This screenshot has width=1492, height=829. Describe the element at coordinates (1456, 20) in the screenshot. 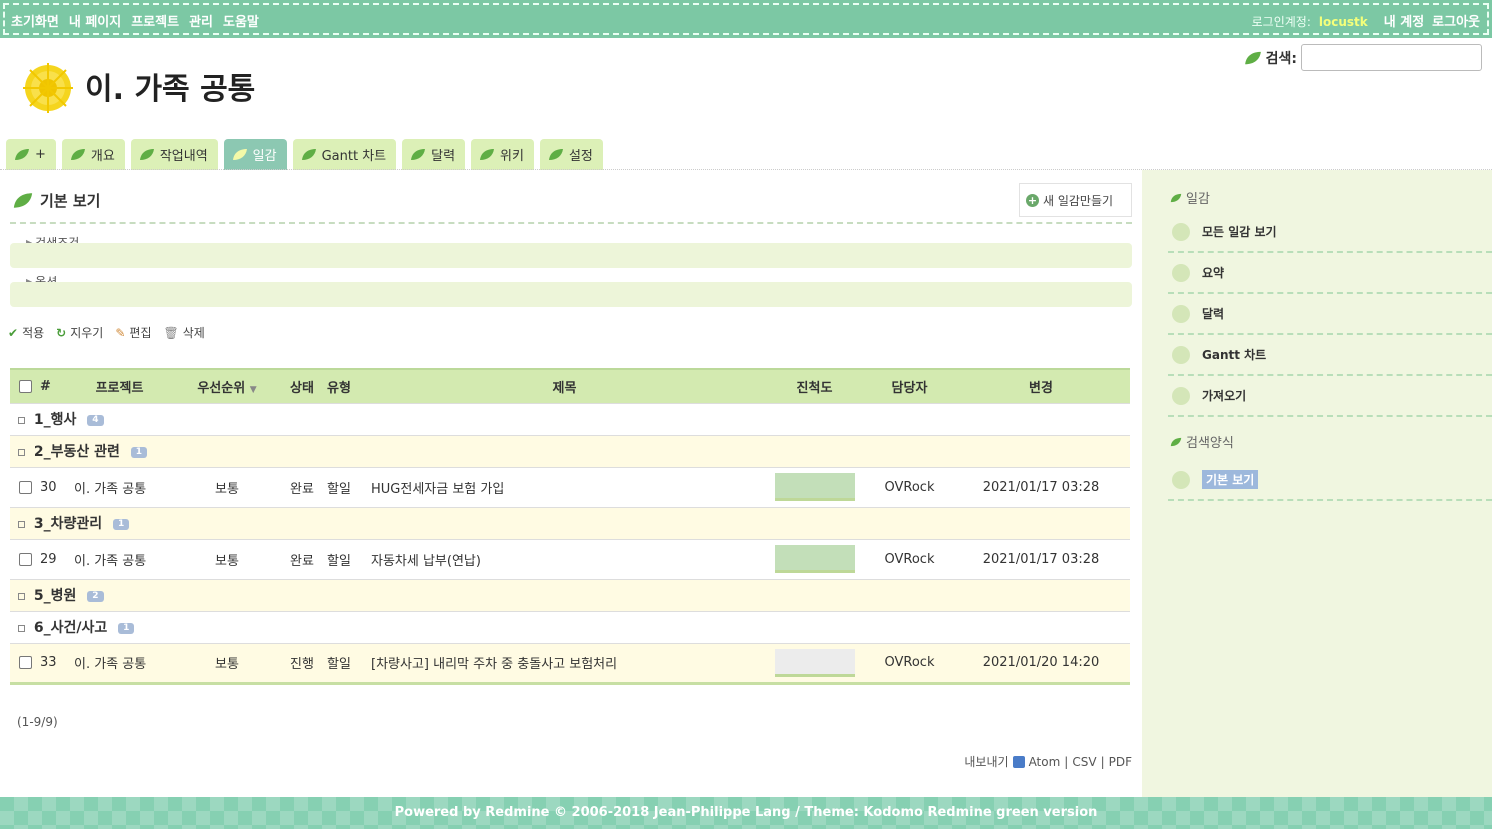

I see `logout-link: 로그아웃` at that location.